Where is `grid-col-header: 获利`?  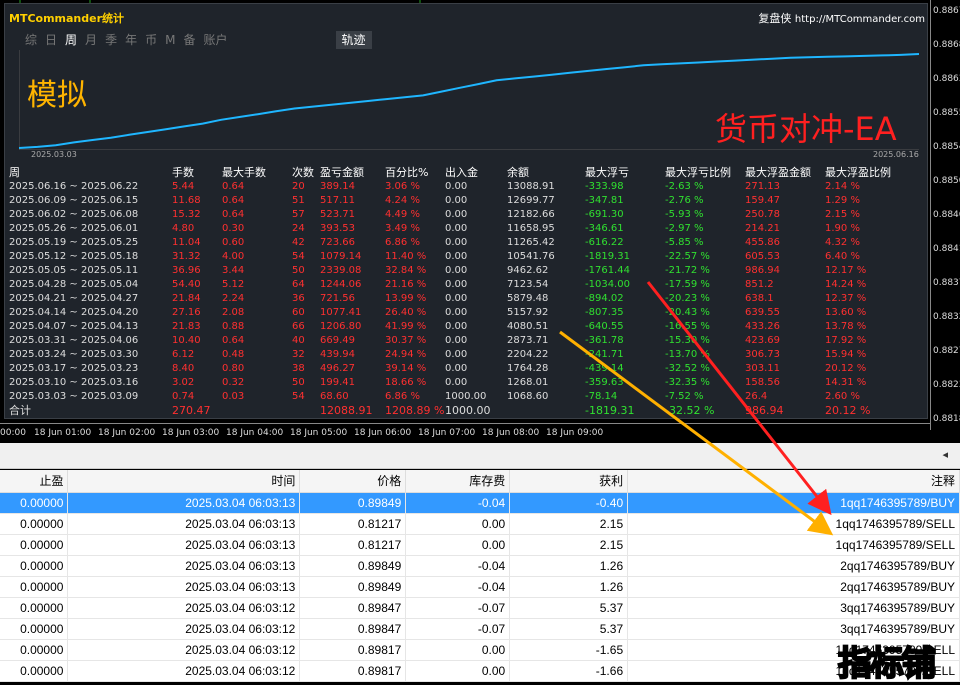 grid-col-header: 获利 is located at coordinates (569, 481).